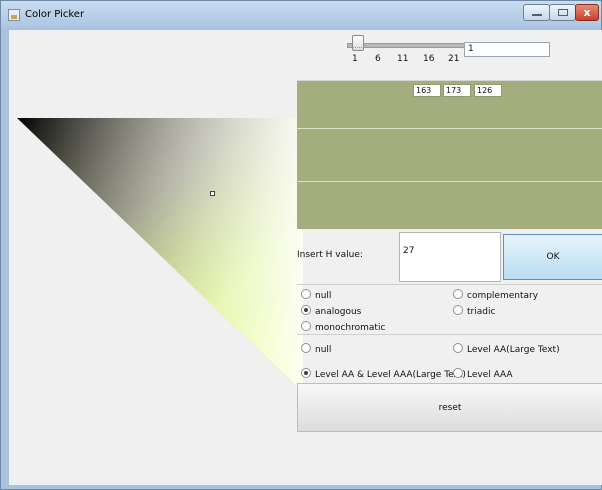  What do you see at coordinates (338, 312) in the screenshot?
I see `scheme-option-label: analogous` at bounding box center [338, 312].